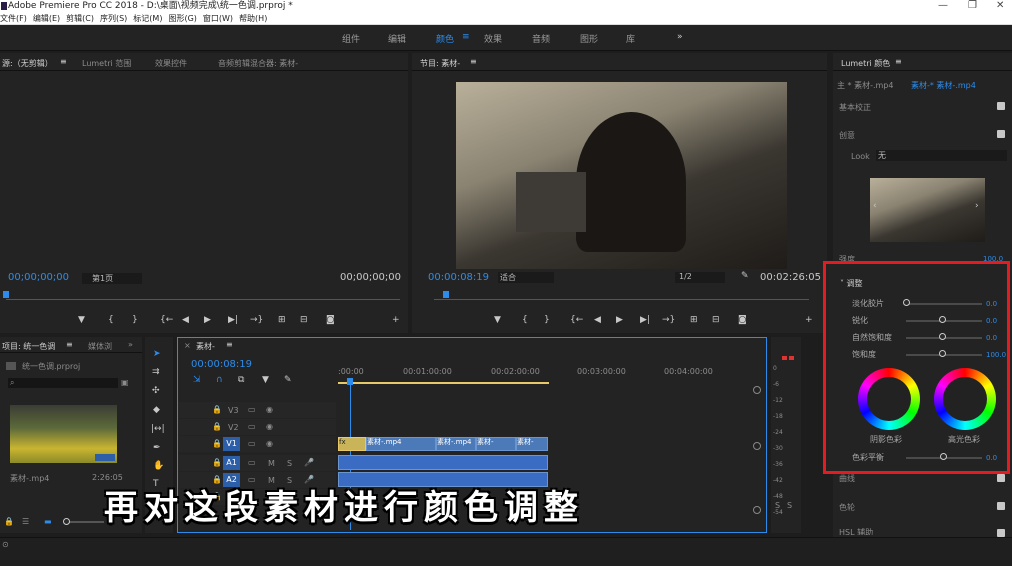  What do you see at coordinates (27, 63) in the screenshot?
I see `tab-source: 源:（无剪辑）` at bounding box center [27, 63].